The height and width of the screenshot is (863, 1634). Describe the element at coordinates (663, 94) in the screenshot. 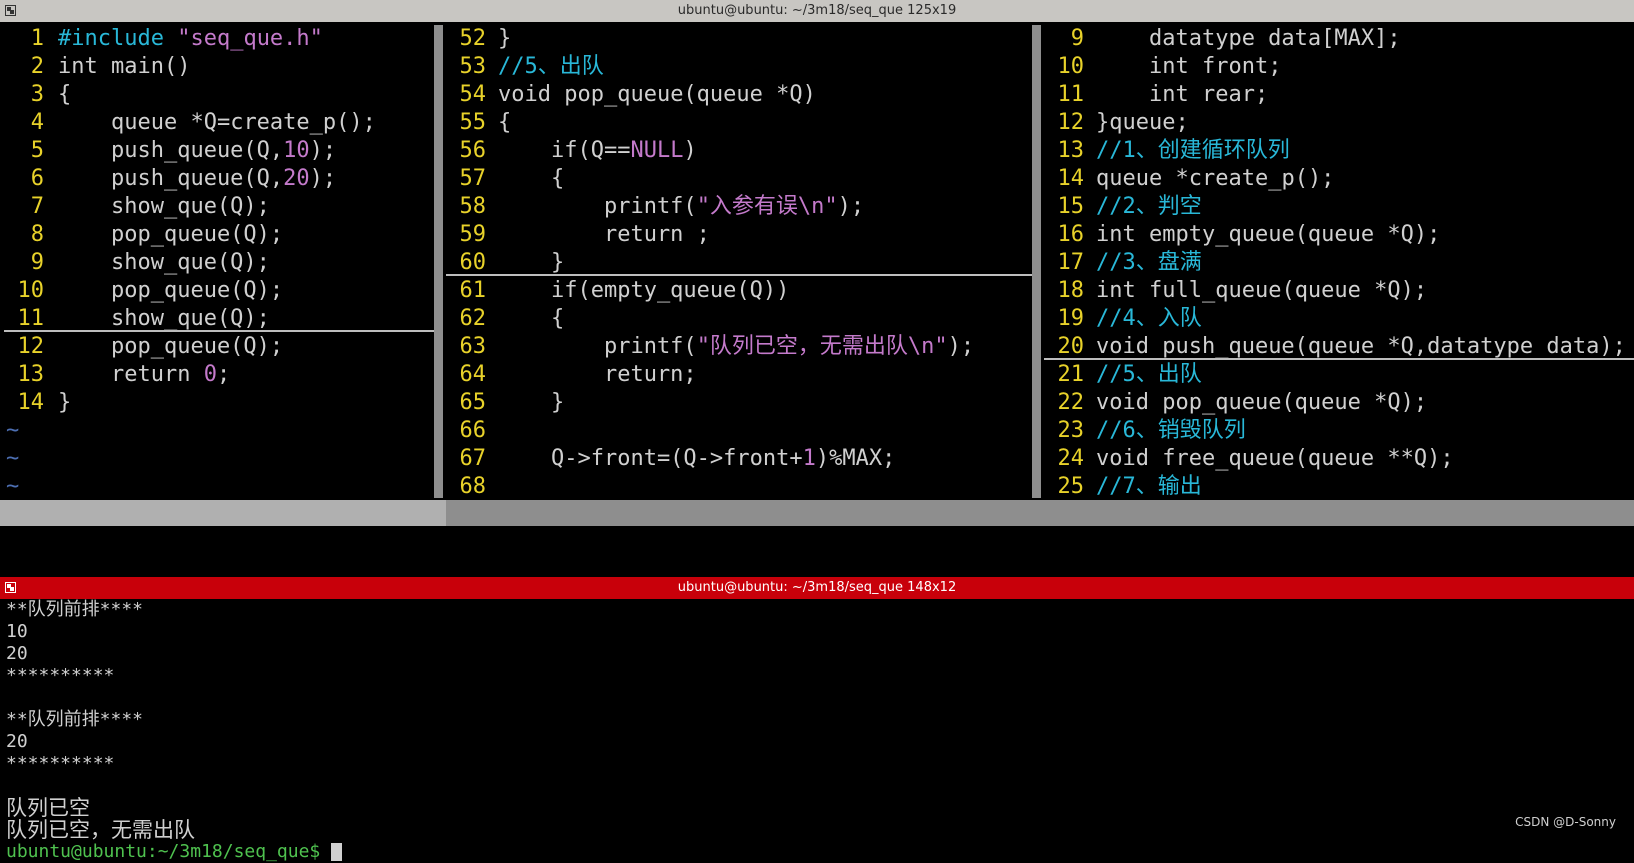

I see `code-token: pop_queue(queue` at that location.